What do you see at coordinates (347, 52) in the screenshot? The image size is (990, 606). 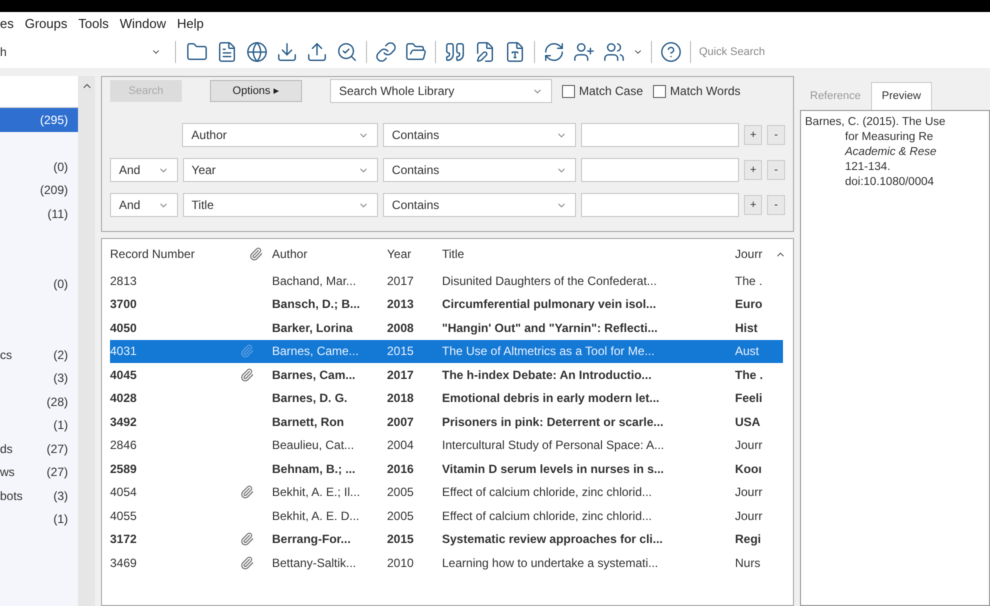 I see `search-icon` at bounding box center [347, 52].